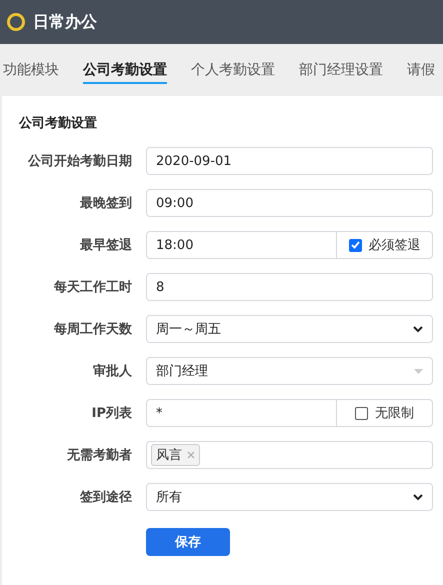  Describe the element at coordinates (169, 455) in the screenshot. I see `tag-text: 风言` at that location.